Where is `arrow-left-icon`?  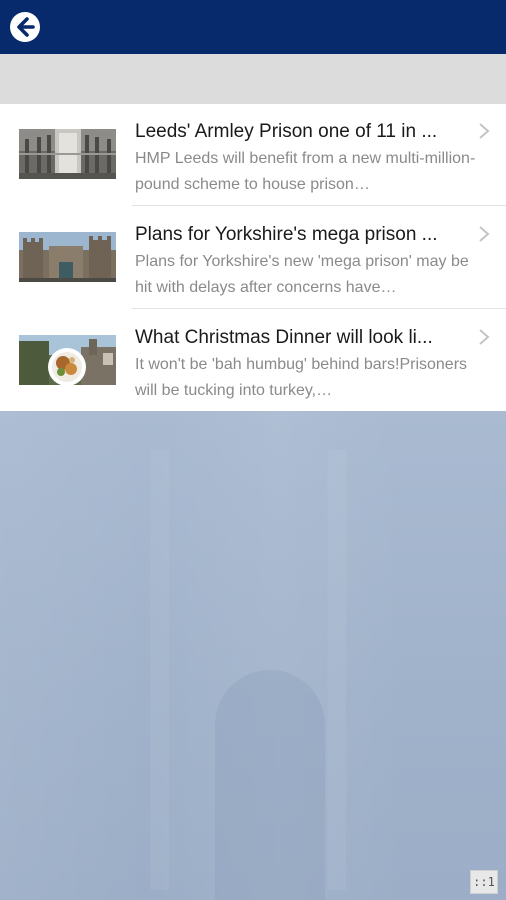
arrow-left-icon is located at coordinates (26, 27).